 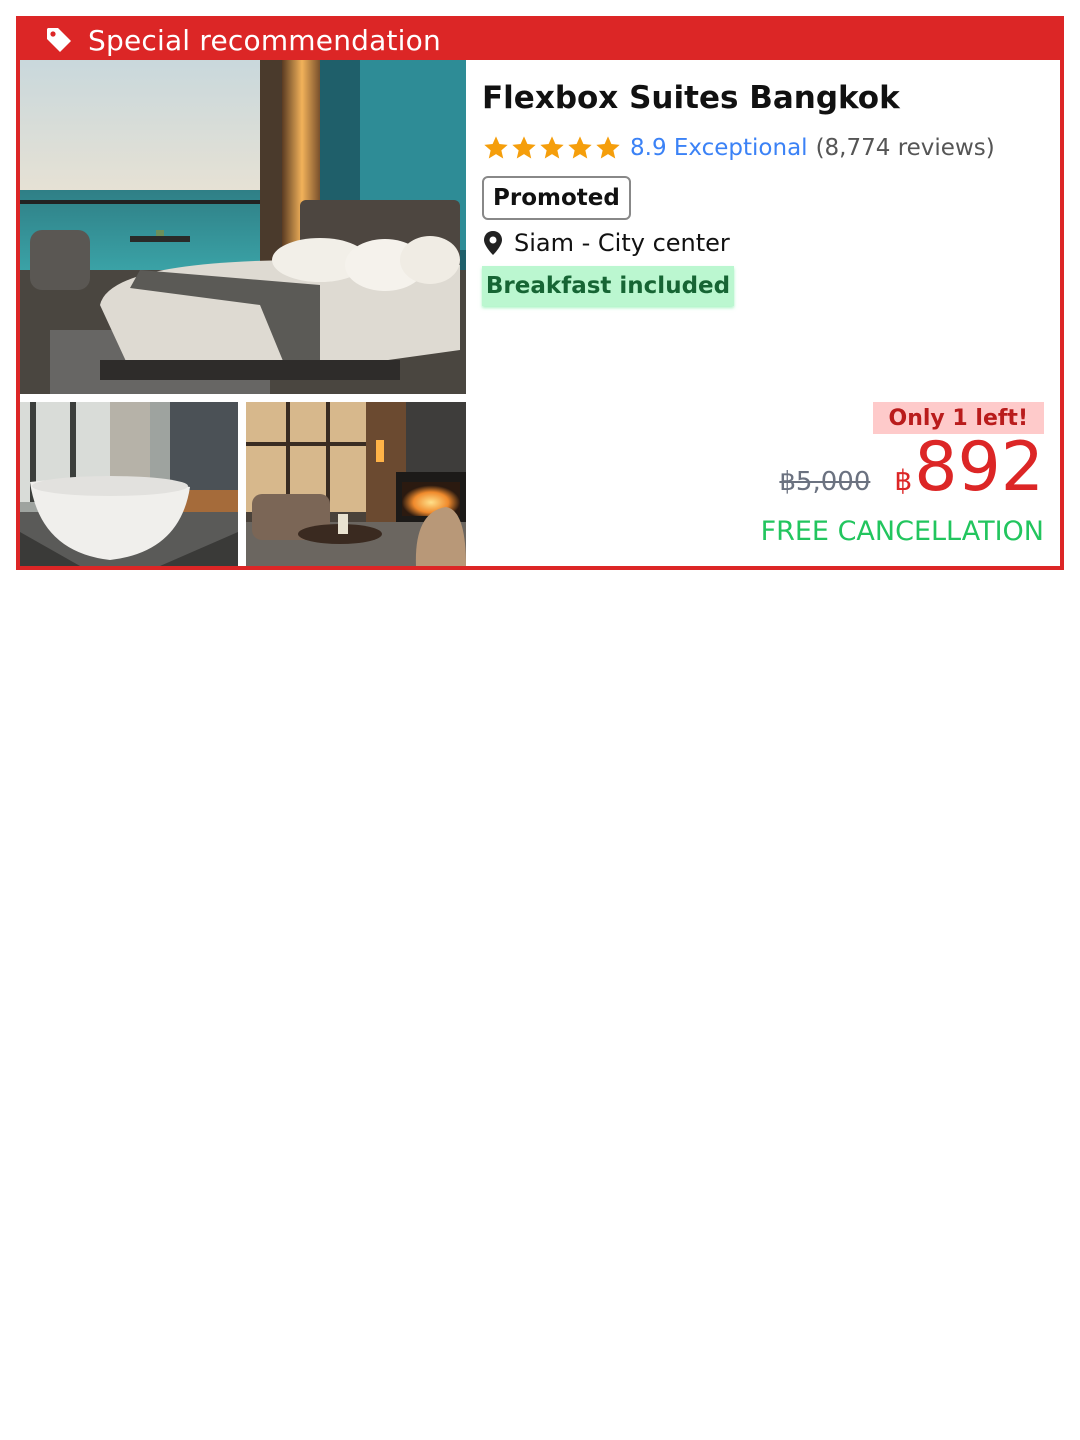 What do you see at coordinates (719, 148) in the screenshot?
I see `review-score: 8.9 Exceptional` at bounding box center [719, 148].